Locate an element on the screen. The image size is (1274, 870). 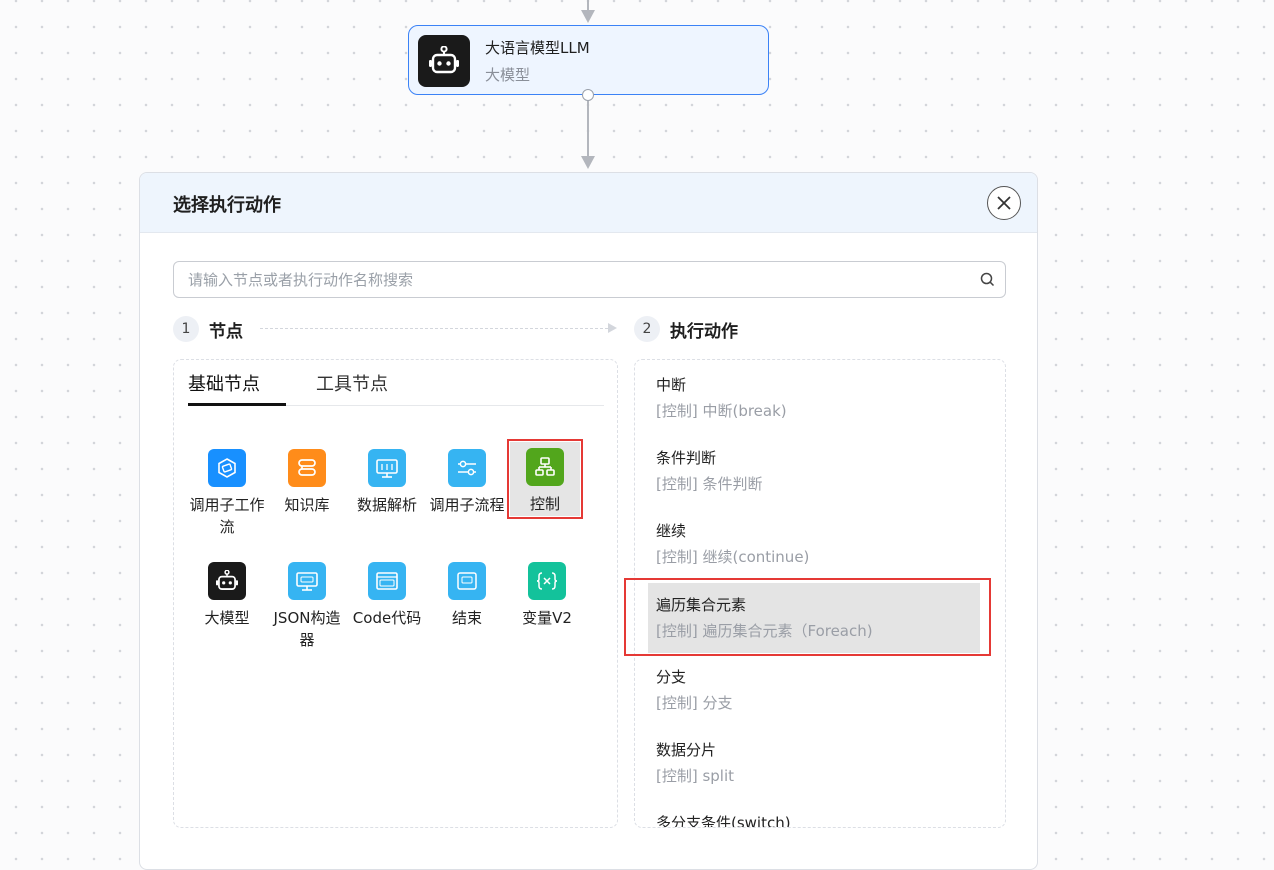
action-desc: [控制] split is located at coordinates (695, 776).